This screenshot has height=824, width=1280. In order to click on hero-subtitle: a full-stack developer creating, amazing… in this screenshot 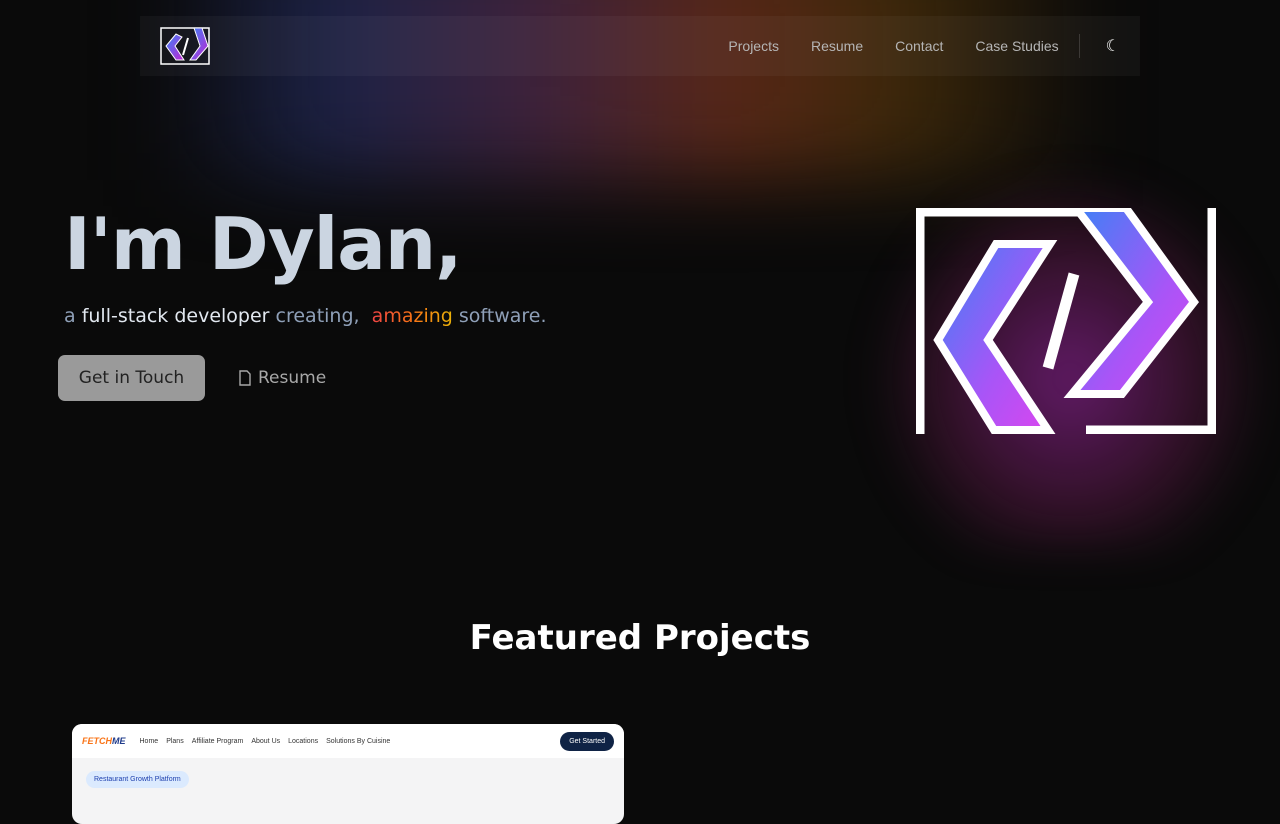, I will do `click(305, 316)`.